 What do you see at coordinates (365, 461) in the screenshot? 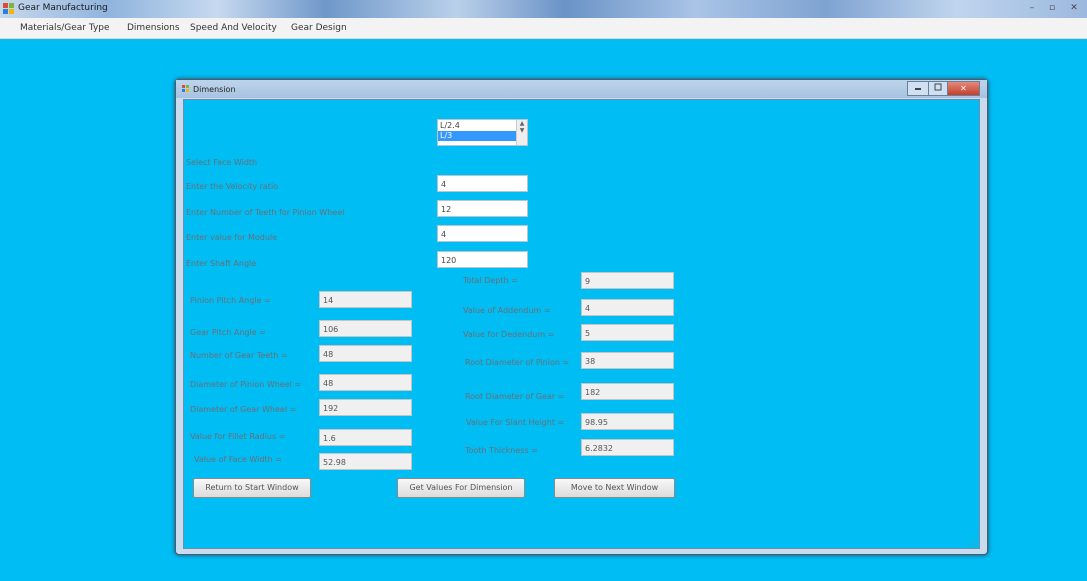
I see `face-width-result-output: 52.98` at bounding box center [365, 461].